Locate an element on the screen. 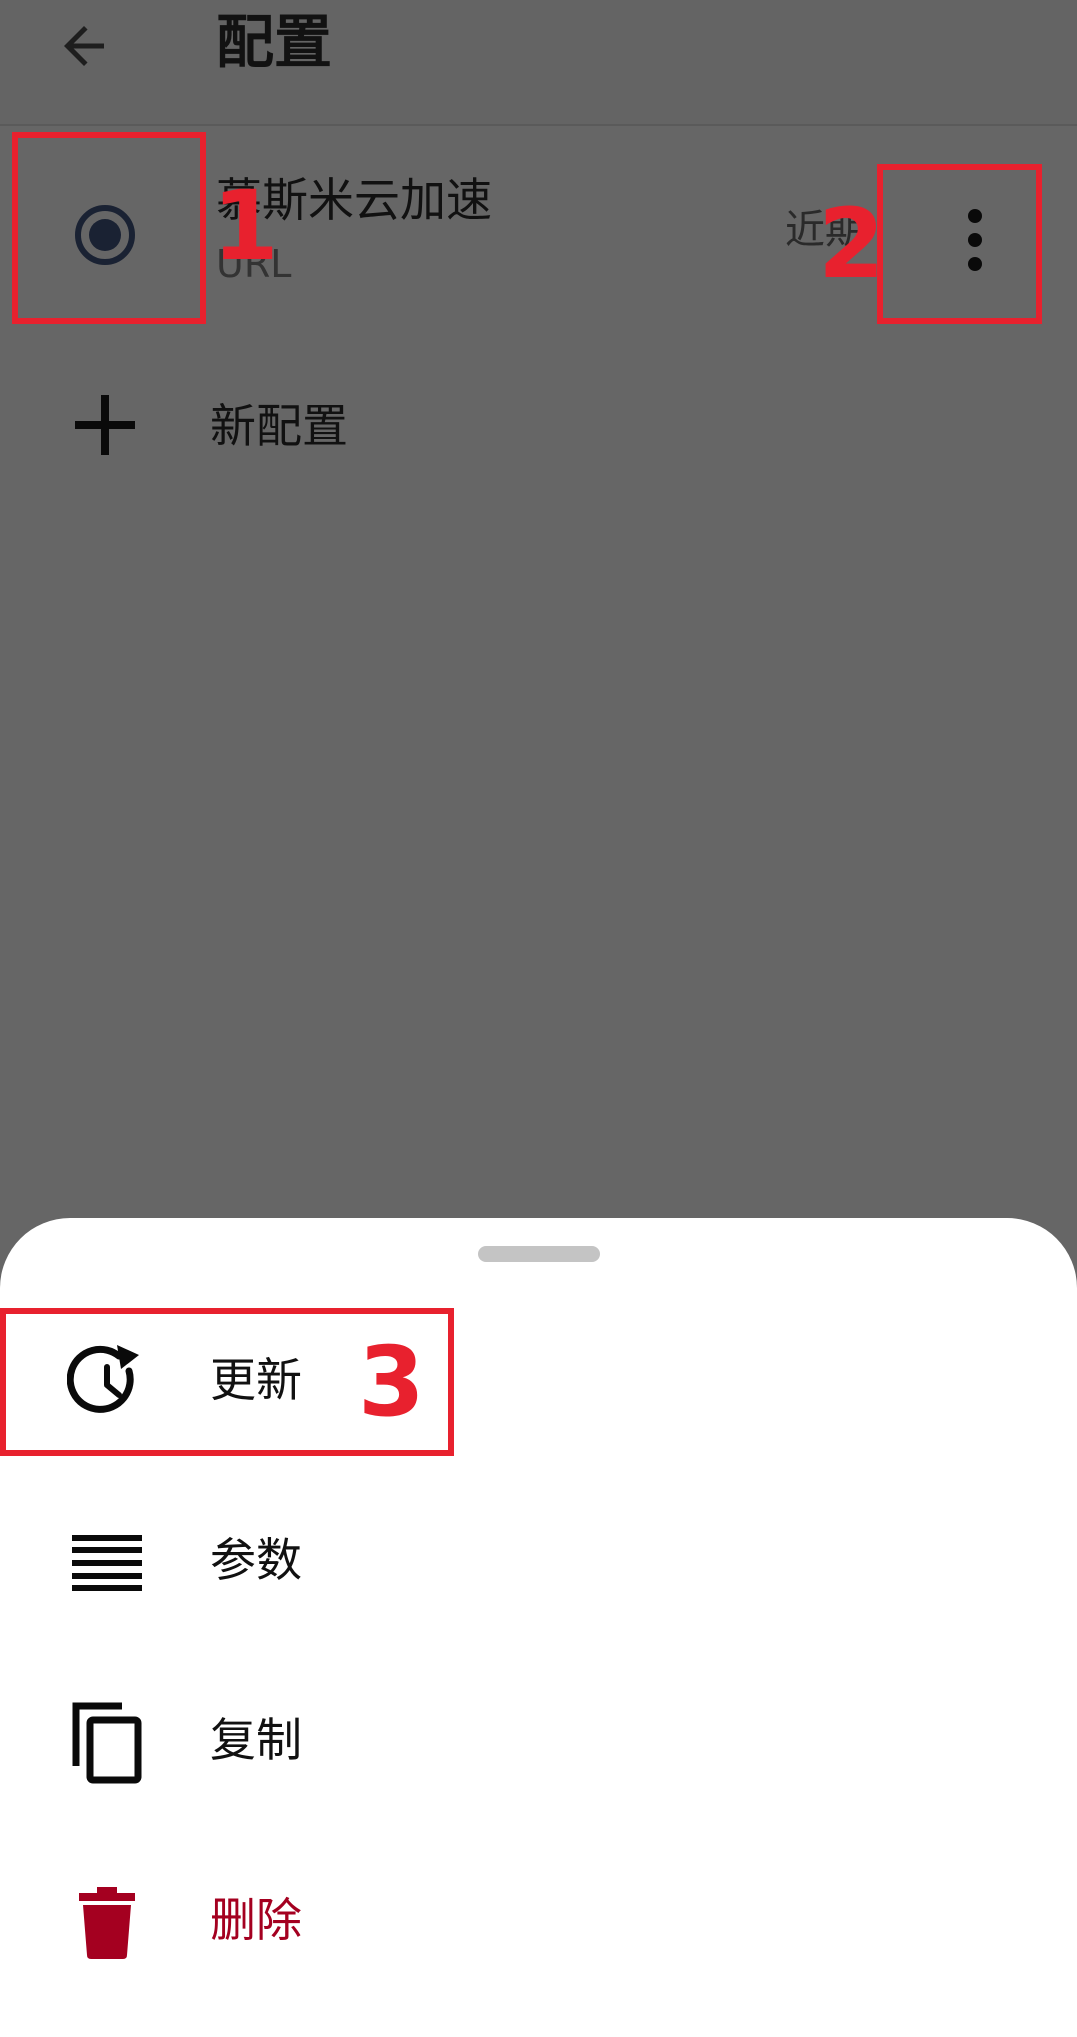  annotation-number-2: 2 is located at coordinates (851, 244).